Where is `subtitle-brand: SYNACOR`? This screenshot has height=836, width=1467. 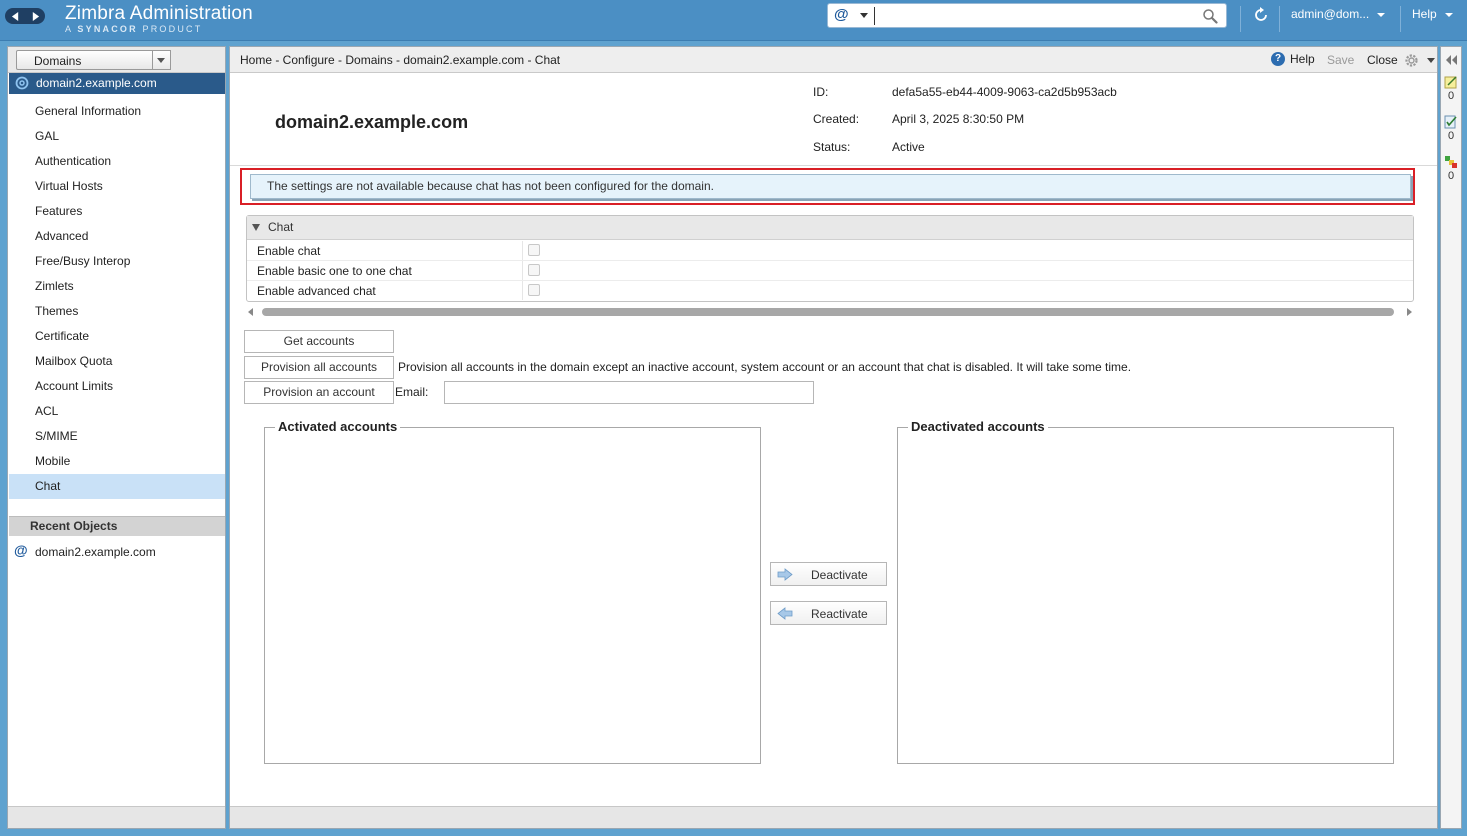
subtitle-brand: SYNACOR is located at coordinates (107, 29).